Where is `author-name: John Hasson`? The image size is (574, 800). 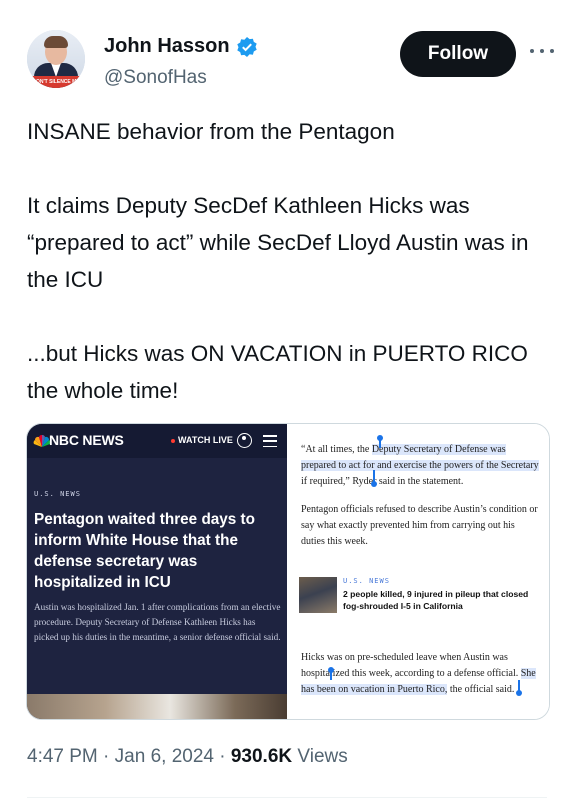 author-name: John Hasson is located at coordinates (167, 46).